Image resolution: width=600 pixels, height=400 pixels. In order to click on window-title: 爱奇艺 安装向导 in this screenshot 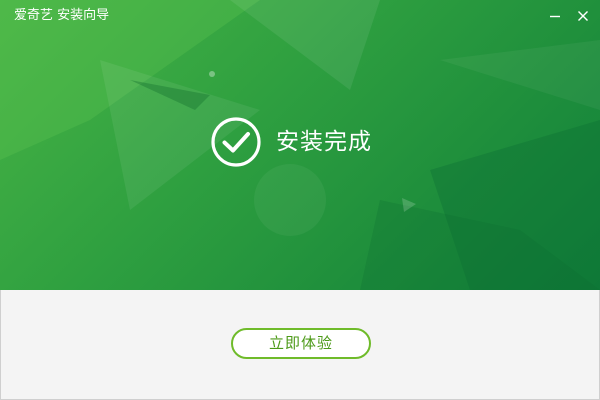, I will do `click(62, 15)`.